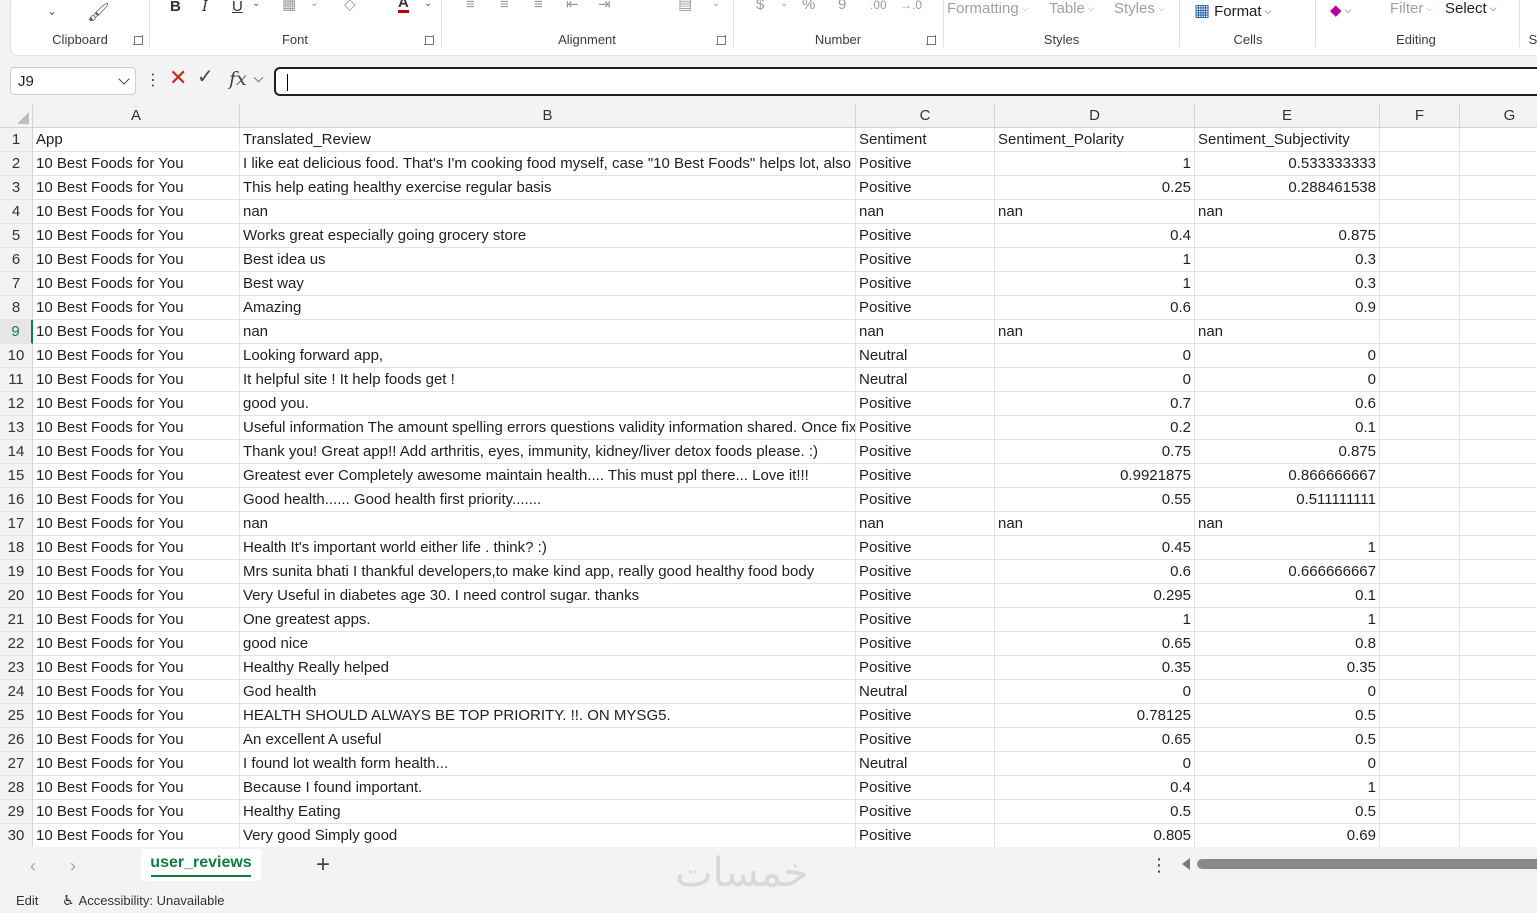  I want to click on cell-c20: Positive, so click(925, 596).